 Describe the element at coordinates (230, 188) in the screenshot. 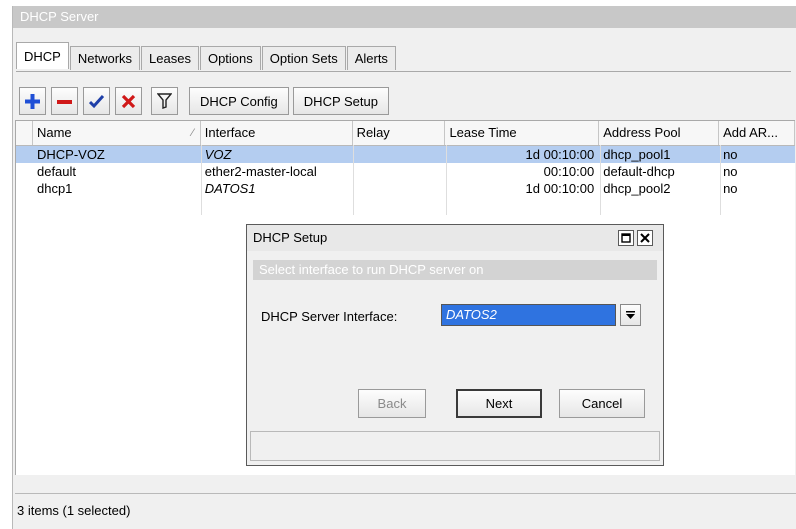

I see `cell-interface: DATOS1` at that location.